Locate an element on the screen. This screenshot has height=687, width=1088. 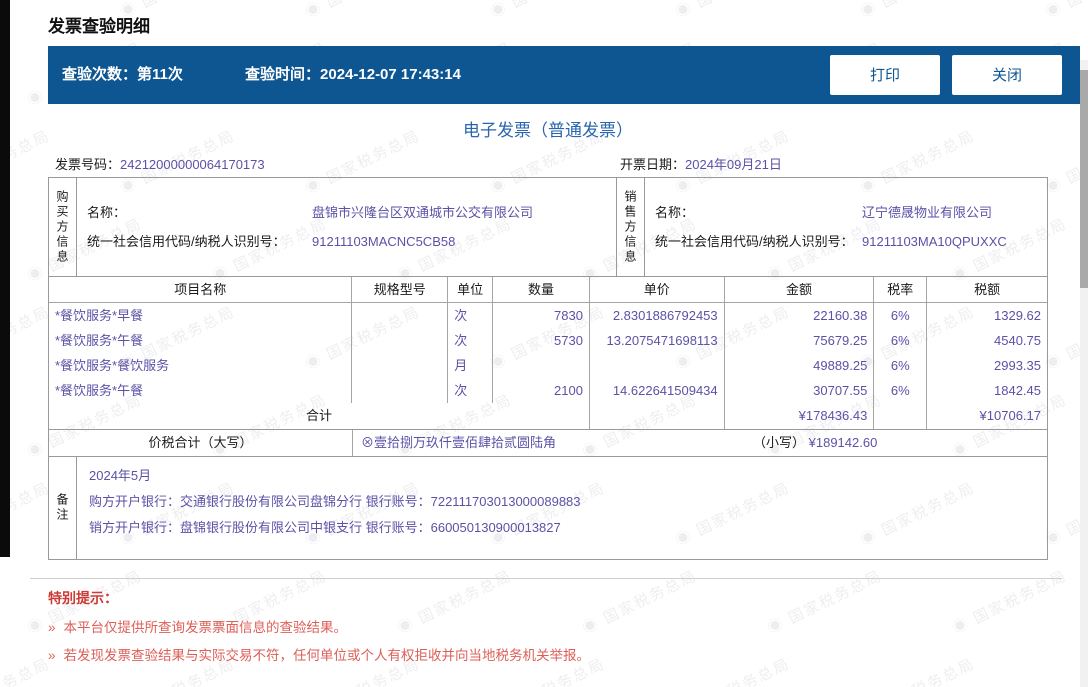
table-row: *餐饮服务*餐饮服务 月 49889.25 6% 2993.35 is located at coordinates (548, 365).